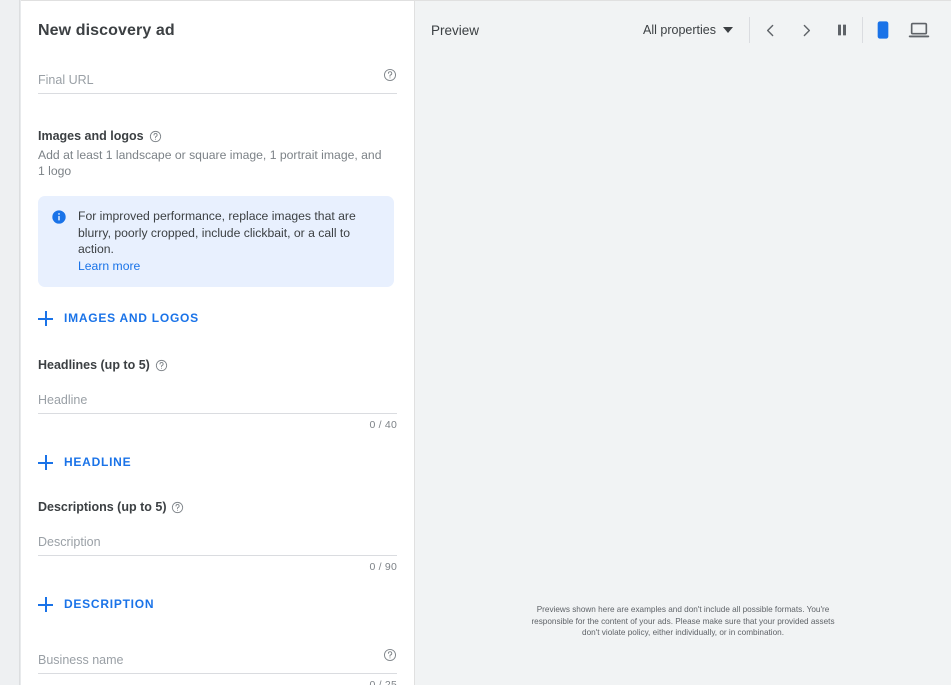 The width and height of the screenshot is (951, 685). I want to click on laptop-device-icon, so click(919, 30).